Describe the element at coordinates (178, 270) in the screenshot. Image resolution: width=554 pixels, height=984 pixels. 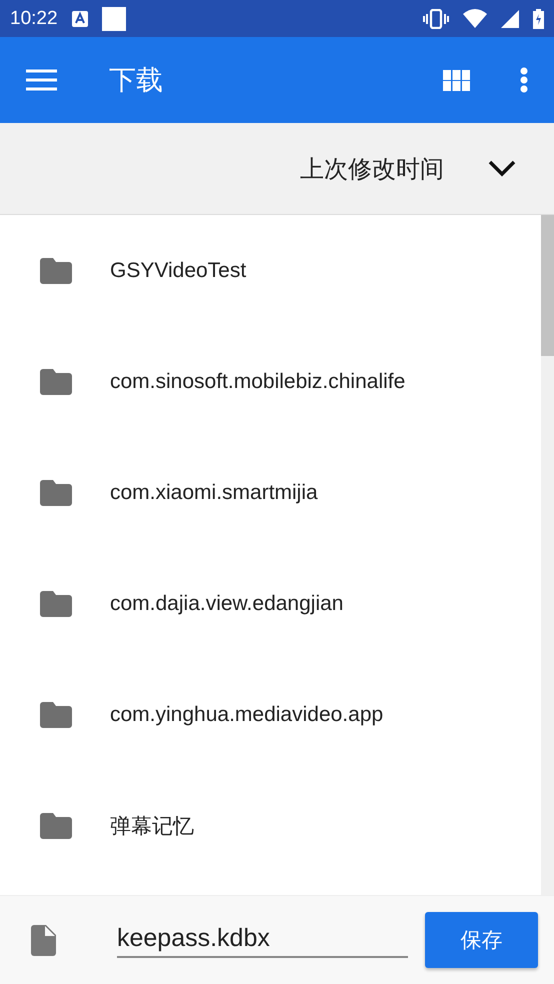
I see `folder-name: GSYVideoTest` at that location.